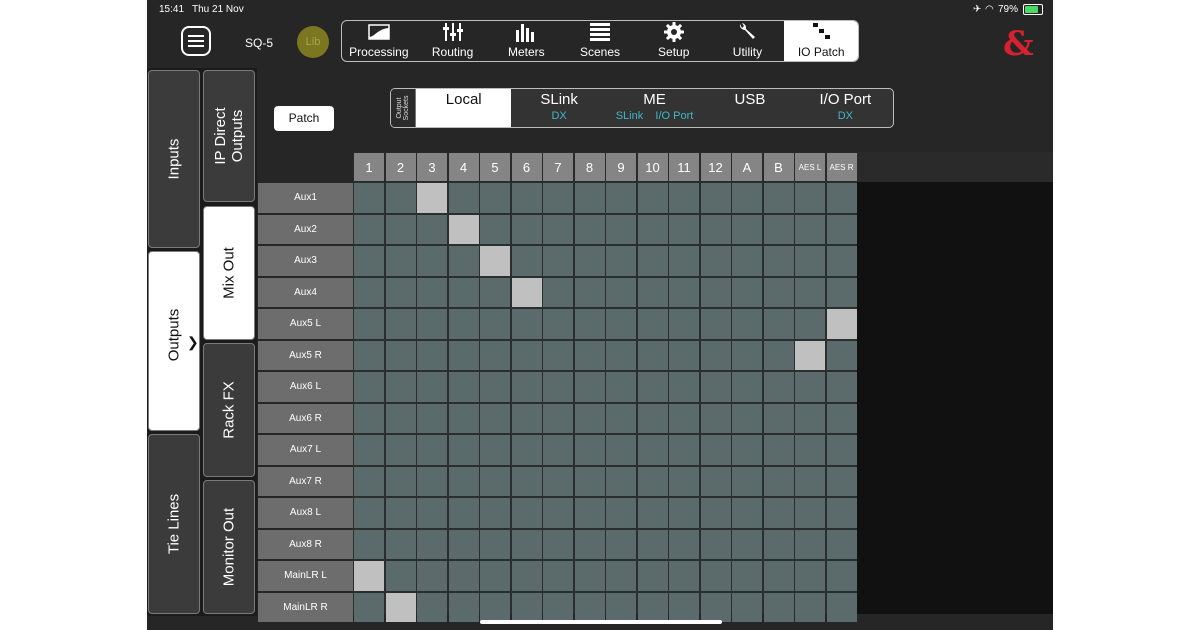 This screenshot has height=630, width=1200. What do you see at coordinates (304, 118) in the screenshot?
I see `patch-button: Patch` at bounding box center [304, 118].